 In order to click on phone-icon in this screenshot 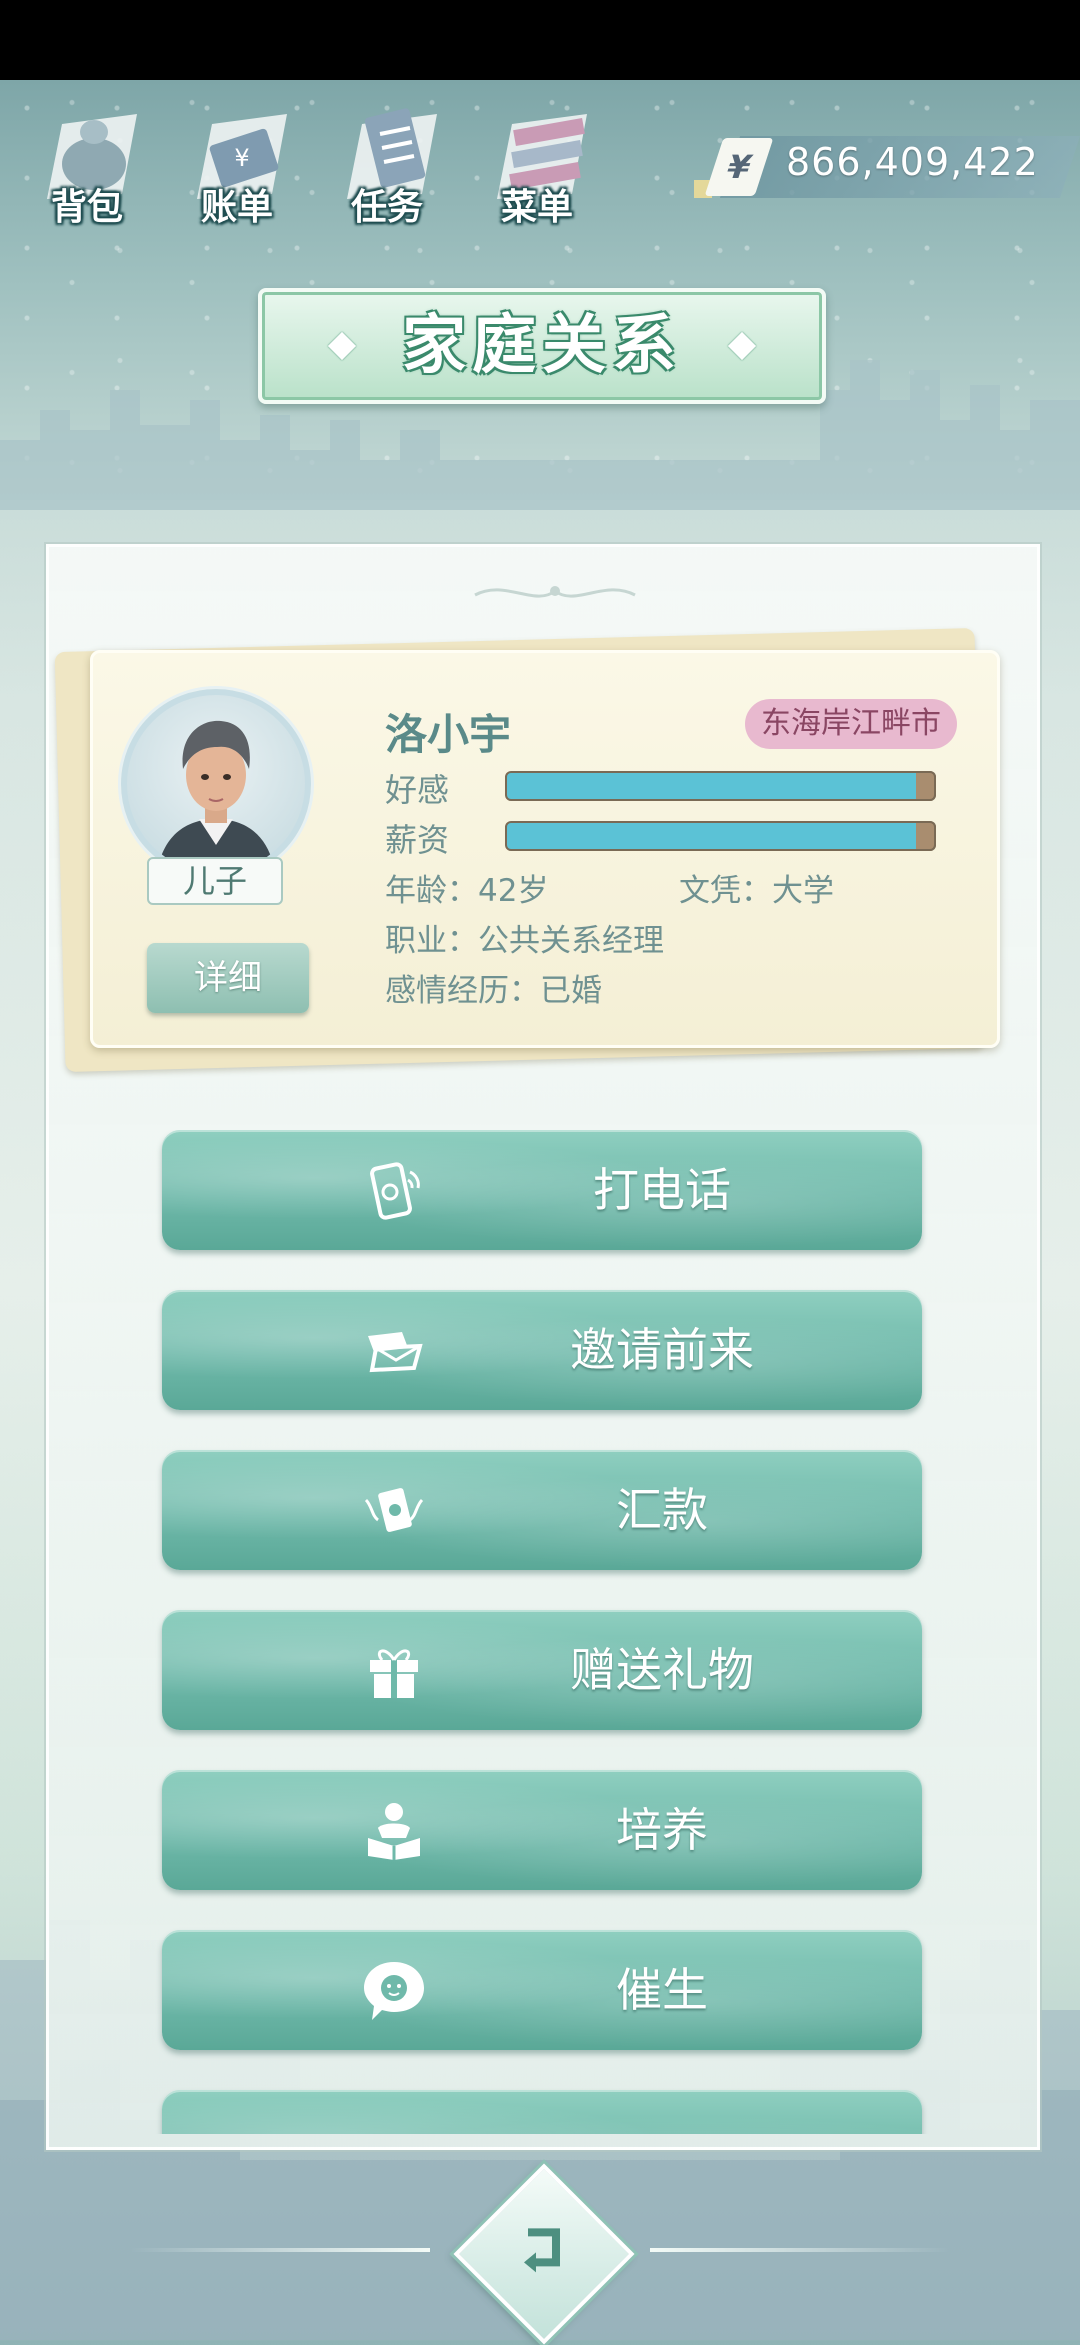, I will do `click(395, 1191)`.